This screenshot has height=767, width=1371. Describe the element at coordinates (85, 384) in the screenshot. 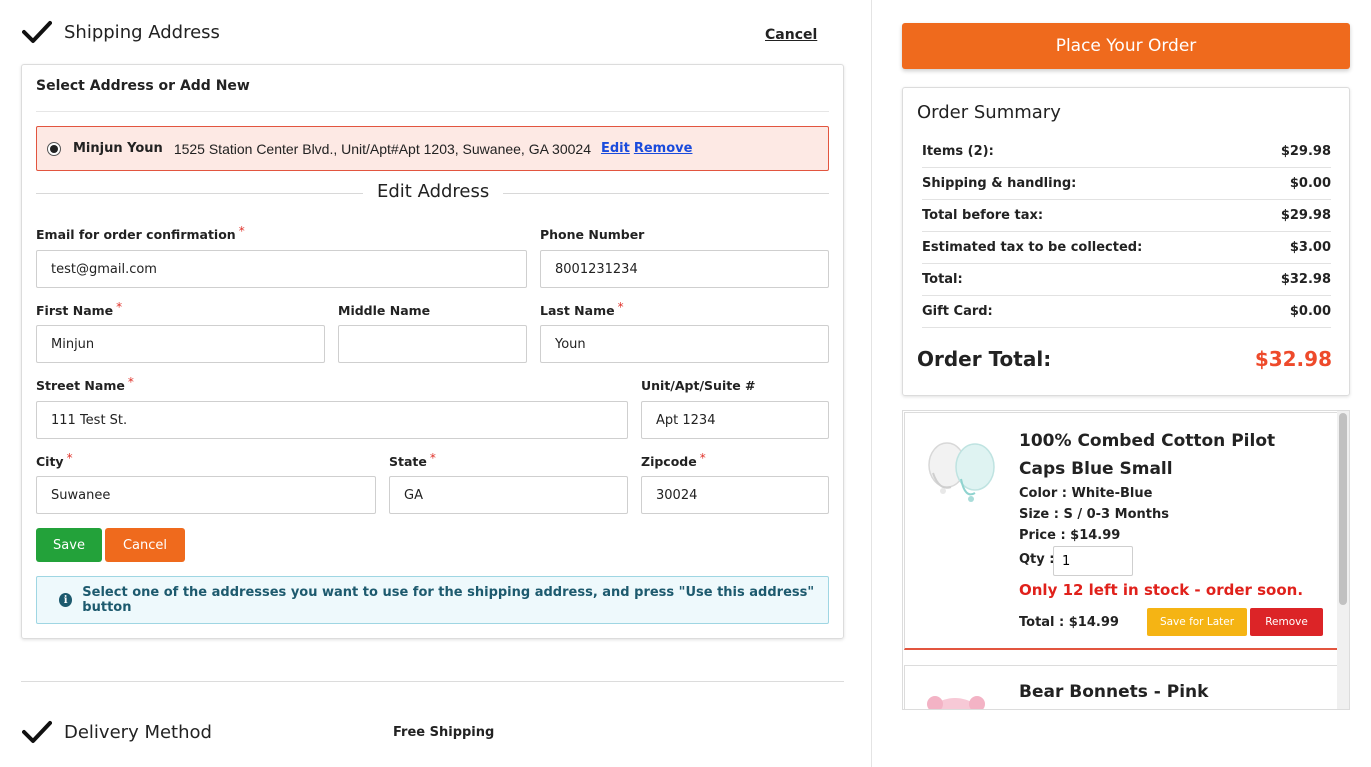

I see `street-label: Street Name *` at that location.